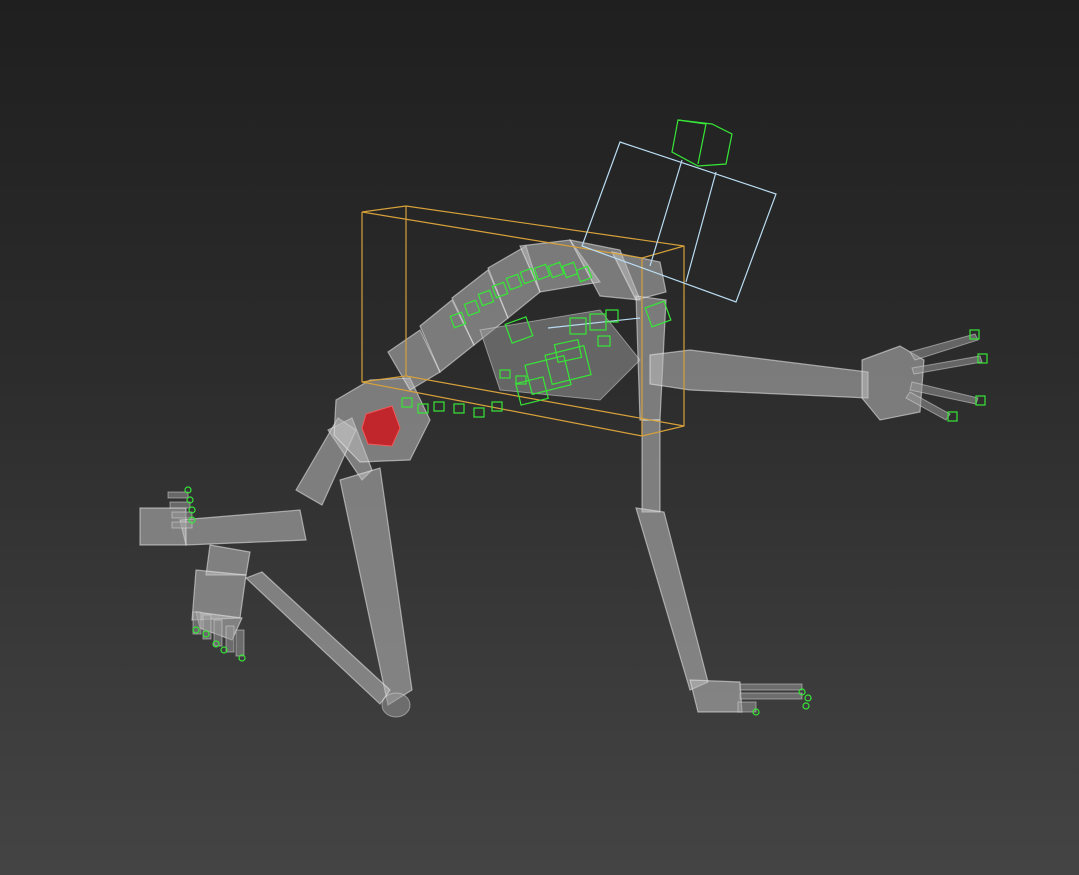  I want to click on right-leg, so click(816, 377).